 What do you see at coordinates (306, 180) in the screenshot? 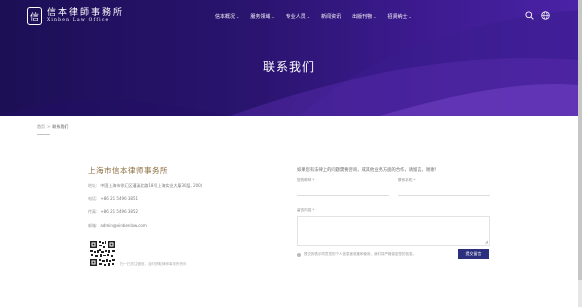
I see `name-label: 您的称呼 *` at bounding box center [306, 180].